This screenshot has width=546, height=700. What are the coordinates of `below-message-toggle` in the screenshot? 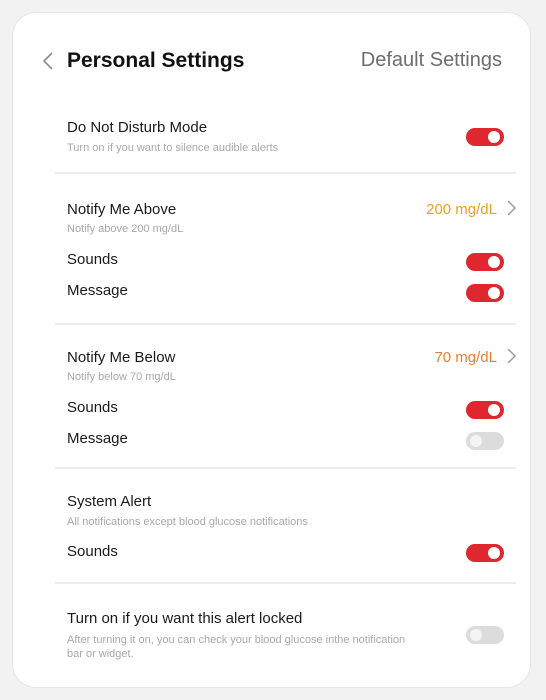 It's located at (485, 441).